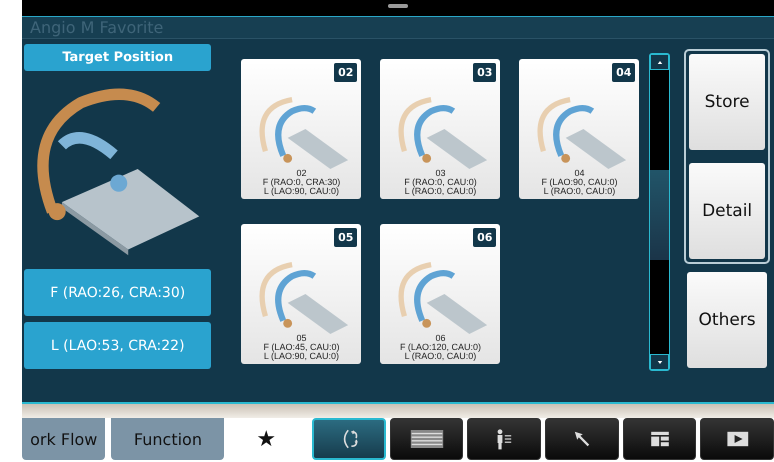  Describe the element at coordinates (301, 294) in the screenshot. I see `preset-card: 05 05 F (LAO:45, CAU:0) L (LAO:90, CAU:0)` at that location.